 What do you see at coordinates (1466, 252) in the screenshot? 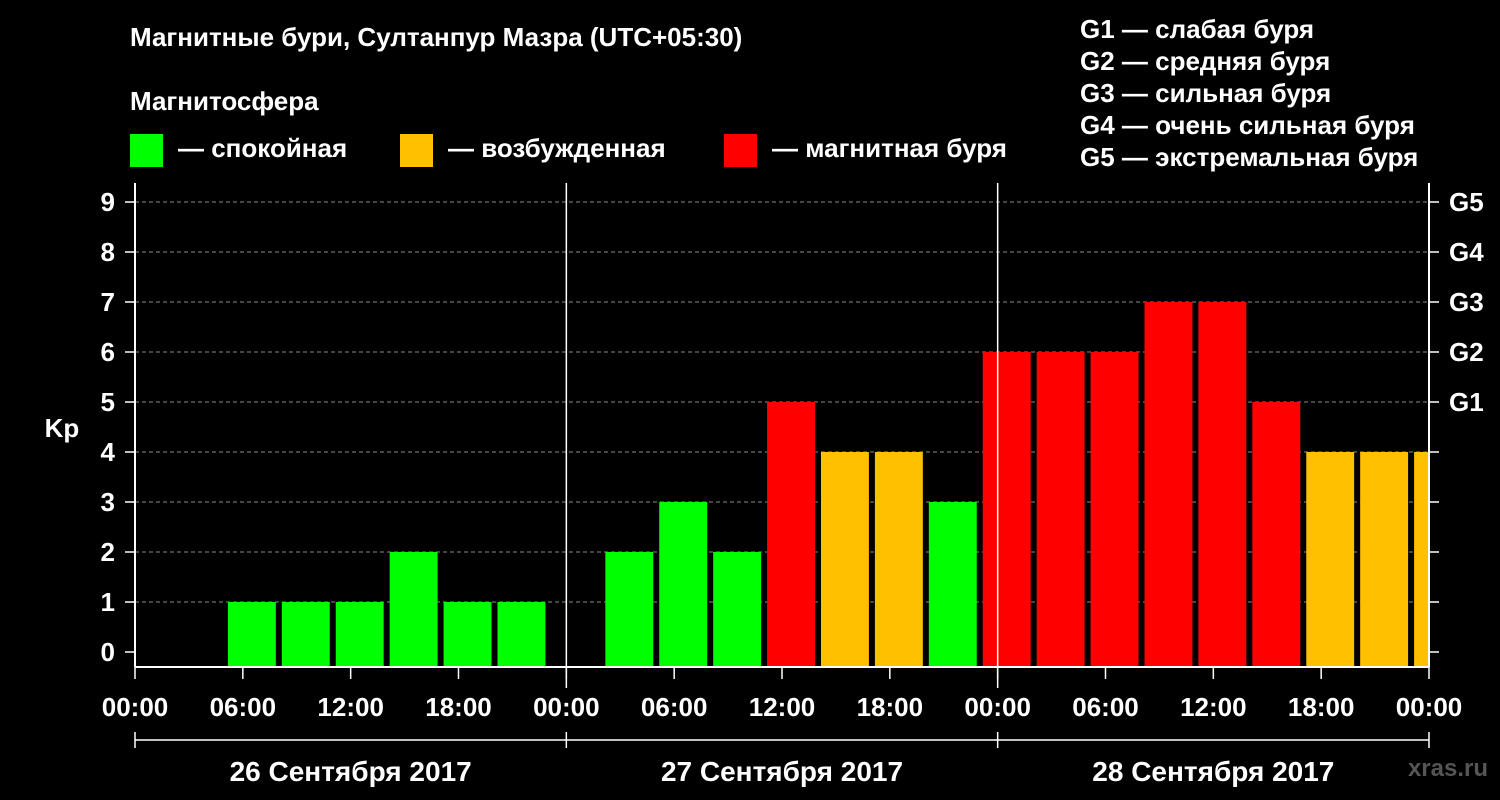
I see `g-level-label: G4` at bounding box center [1466, 252].